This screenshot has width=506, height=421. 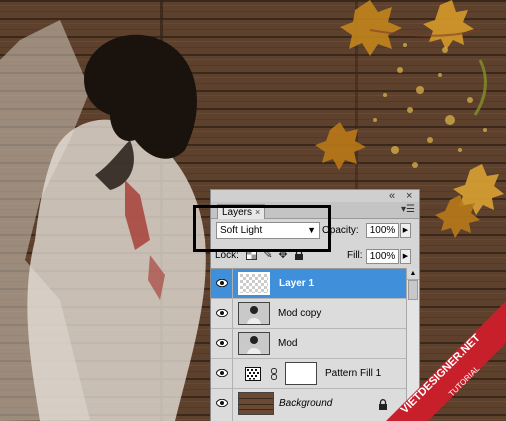 What do you see at coordinates (412, 344) in the screenshot?
I see `layers-scrollbar: ▲` at bounding box center [412, 344].